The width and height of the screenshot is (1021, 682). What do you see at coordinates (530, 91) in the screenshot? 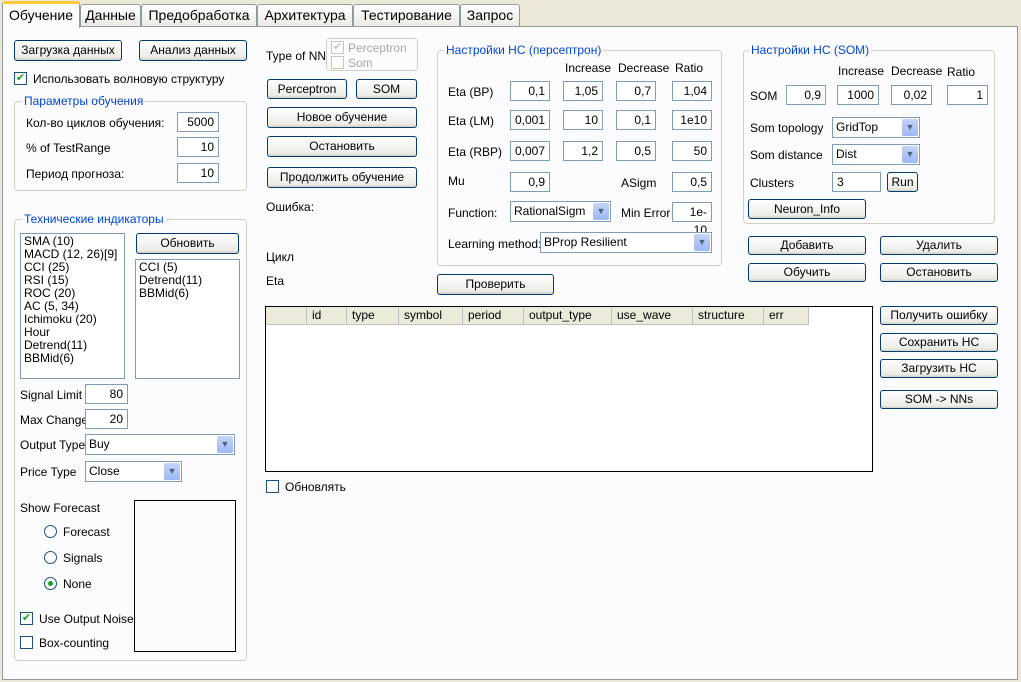
I see `eta-bp-input: 0,1` at bounding box center [530, 91].